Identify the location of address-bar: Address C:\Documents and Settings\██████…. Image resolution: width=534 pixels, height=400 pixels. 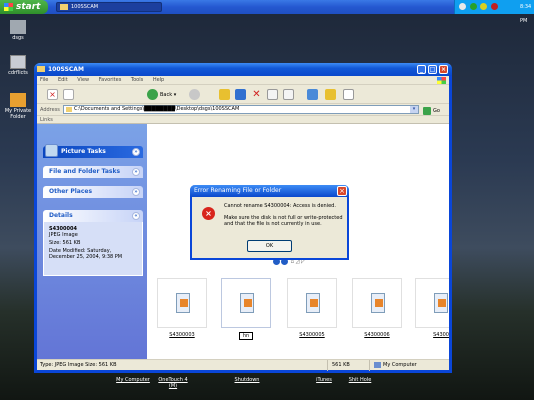
(243, 110).